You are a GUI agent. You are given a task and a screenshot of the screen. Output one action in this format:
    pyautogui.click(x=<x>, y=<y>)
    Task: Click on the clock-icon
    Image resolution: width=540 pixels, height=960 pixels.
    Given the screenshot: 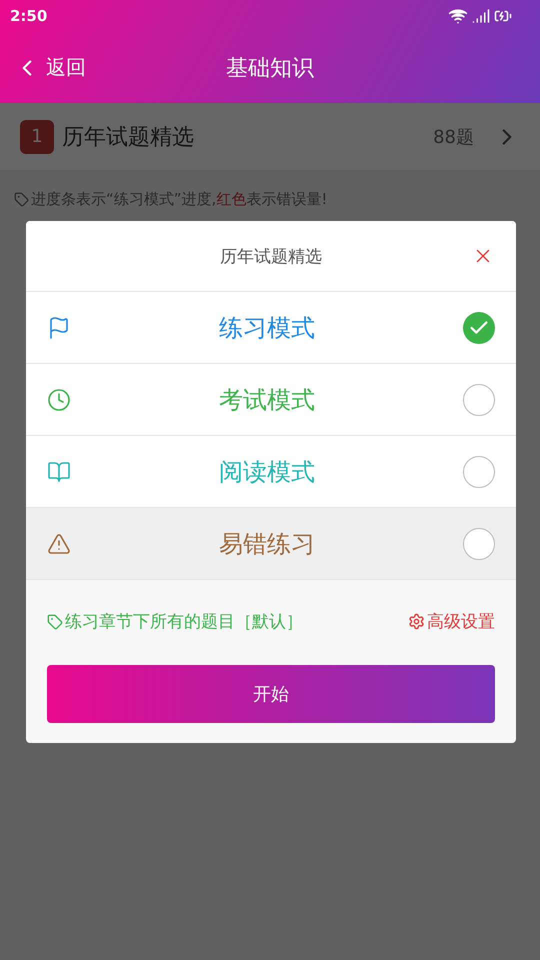 What is the action you would take?
    pyautogui.click(x=59, y=400)
    